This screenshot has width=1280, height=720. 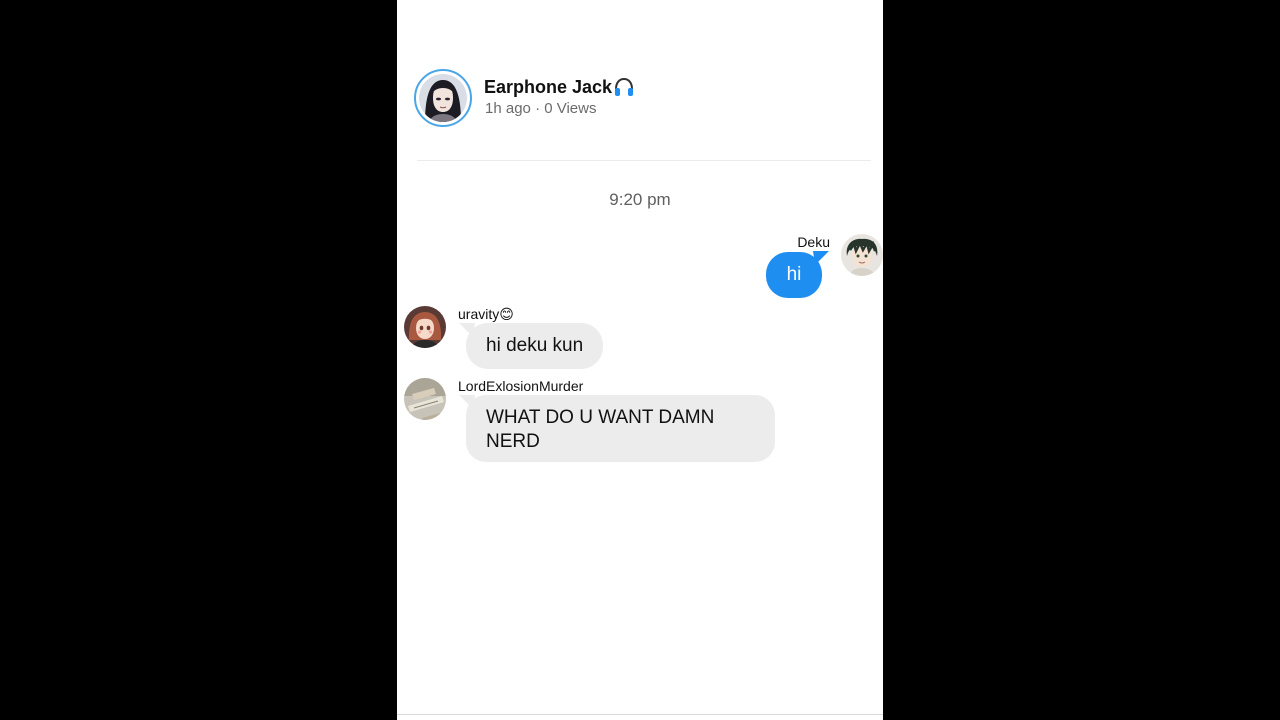 What do you see at coordinates (570, 108) in the screenshot?
I see `view-count: 0 Views` at bounding box center [570, 108].